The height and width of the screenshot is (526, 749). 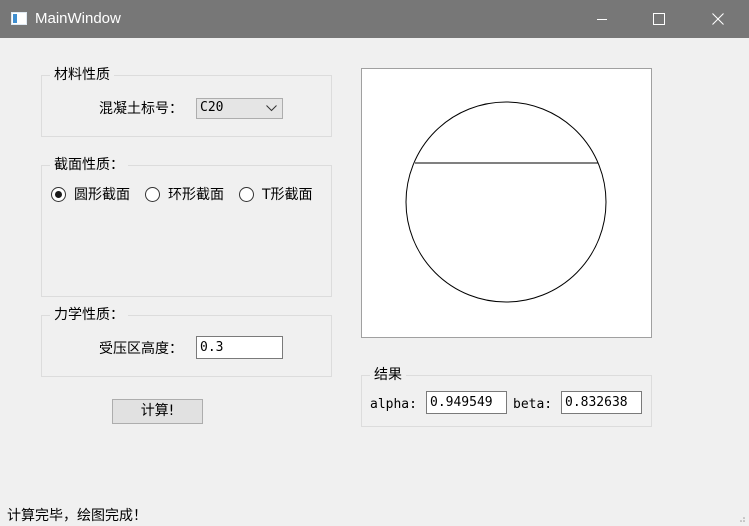 I want to click on compression-height-input: 0.3, so click(x=239, y=347).